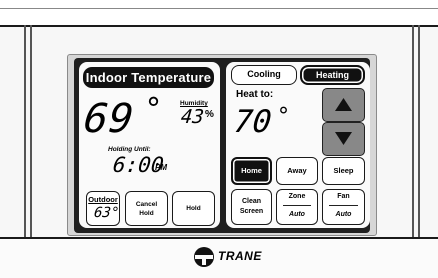 This screenshot has height=278, width=438. What do you see at coordinates (343, 171) in the screenshot?
I see `sleep-button: Sleep` at bounding box center [343, 171].